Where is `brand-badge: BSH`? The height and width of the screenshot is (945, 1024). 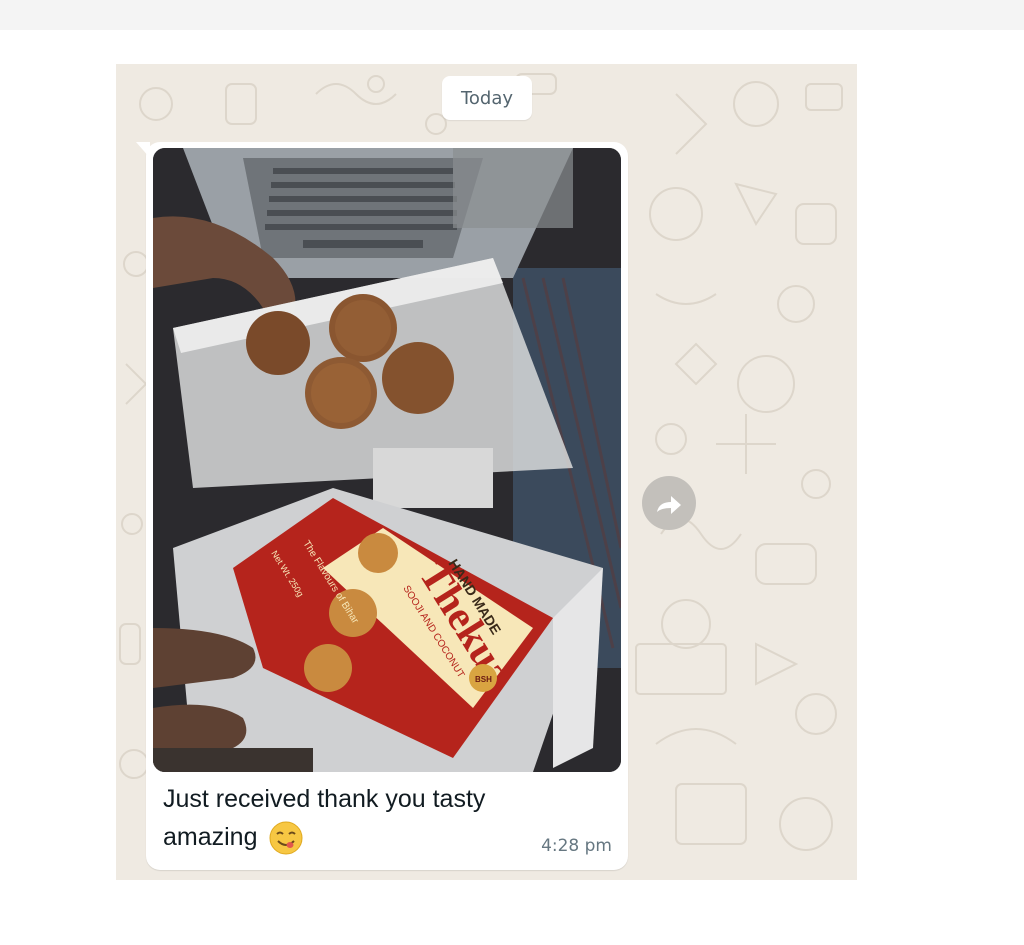
brand-badge: BSH is located at coordinates (483, 679).